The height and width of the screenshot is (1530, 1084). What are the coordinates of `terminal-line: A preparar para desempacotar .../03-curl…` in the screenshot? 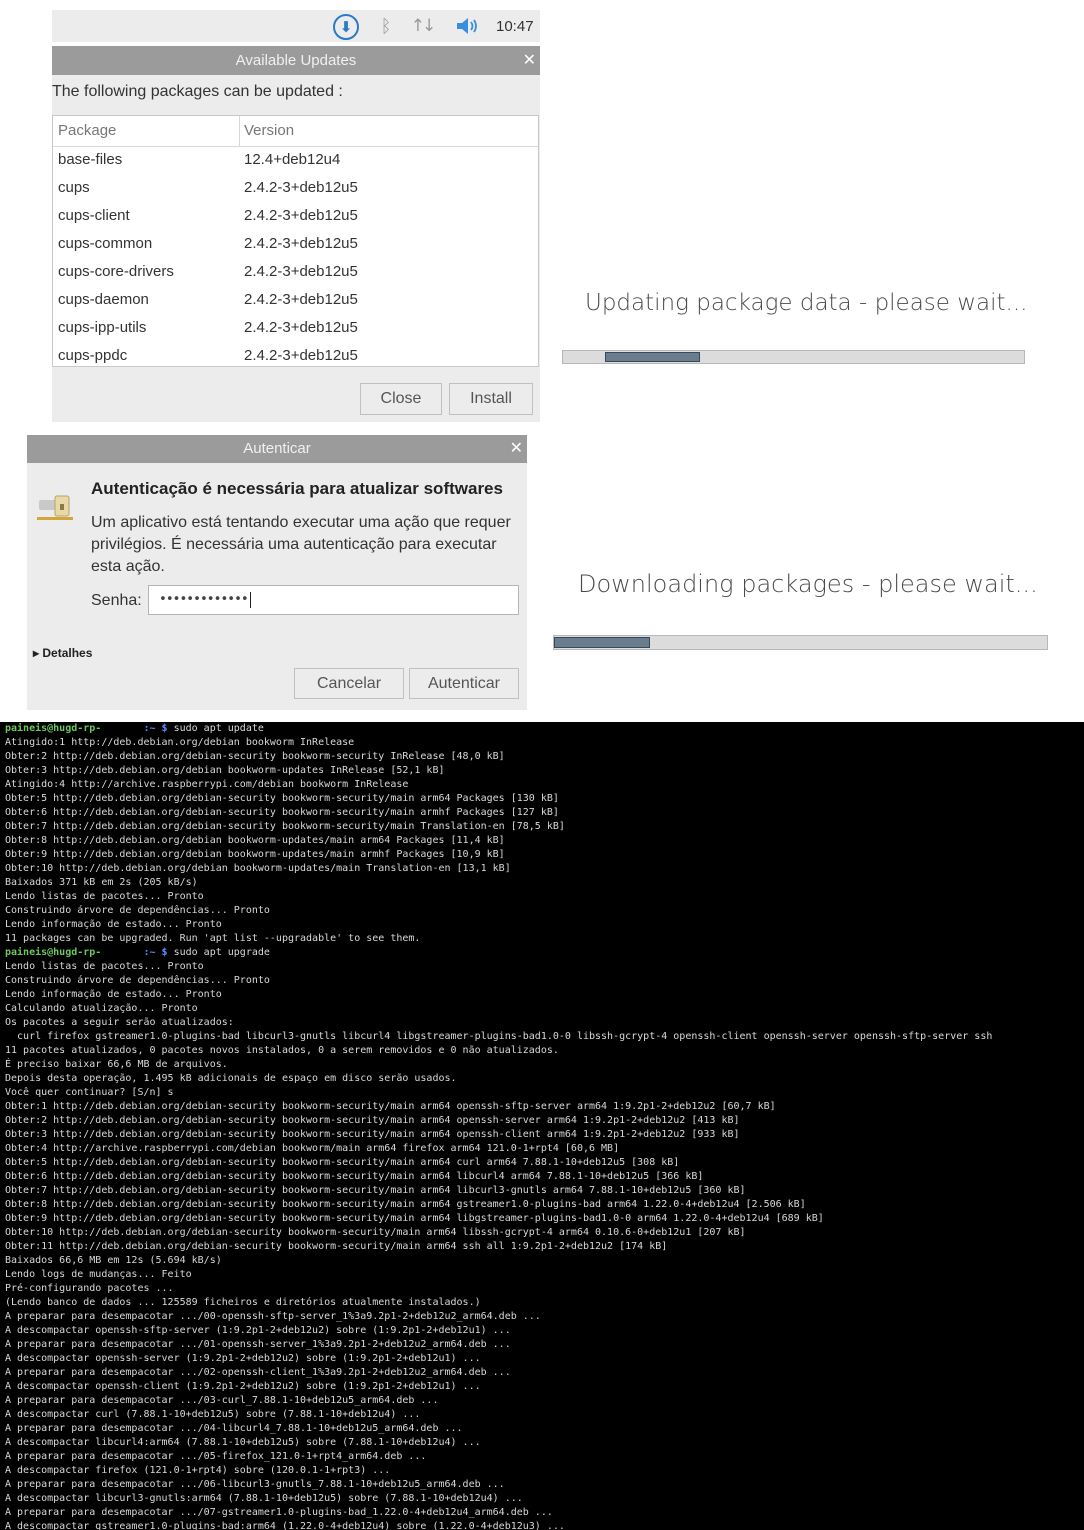 It's located at (222, 1400).